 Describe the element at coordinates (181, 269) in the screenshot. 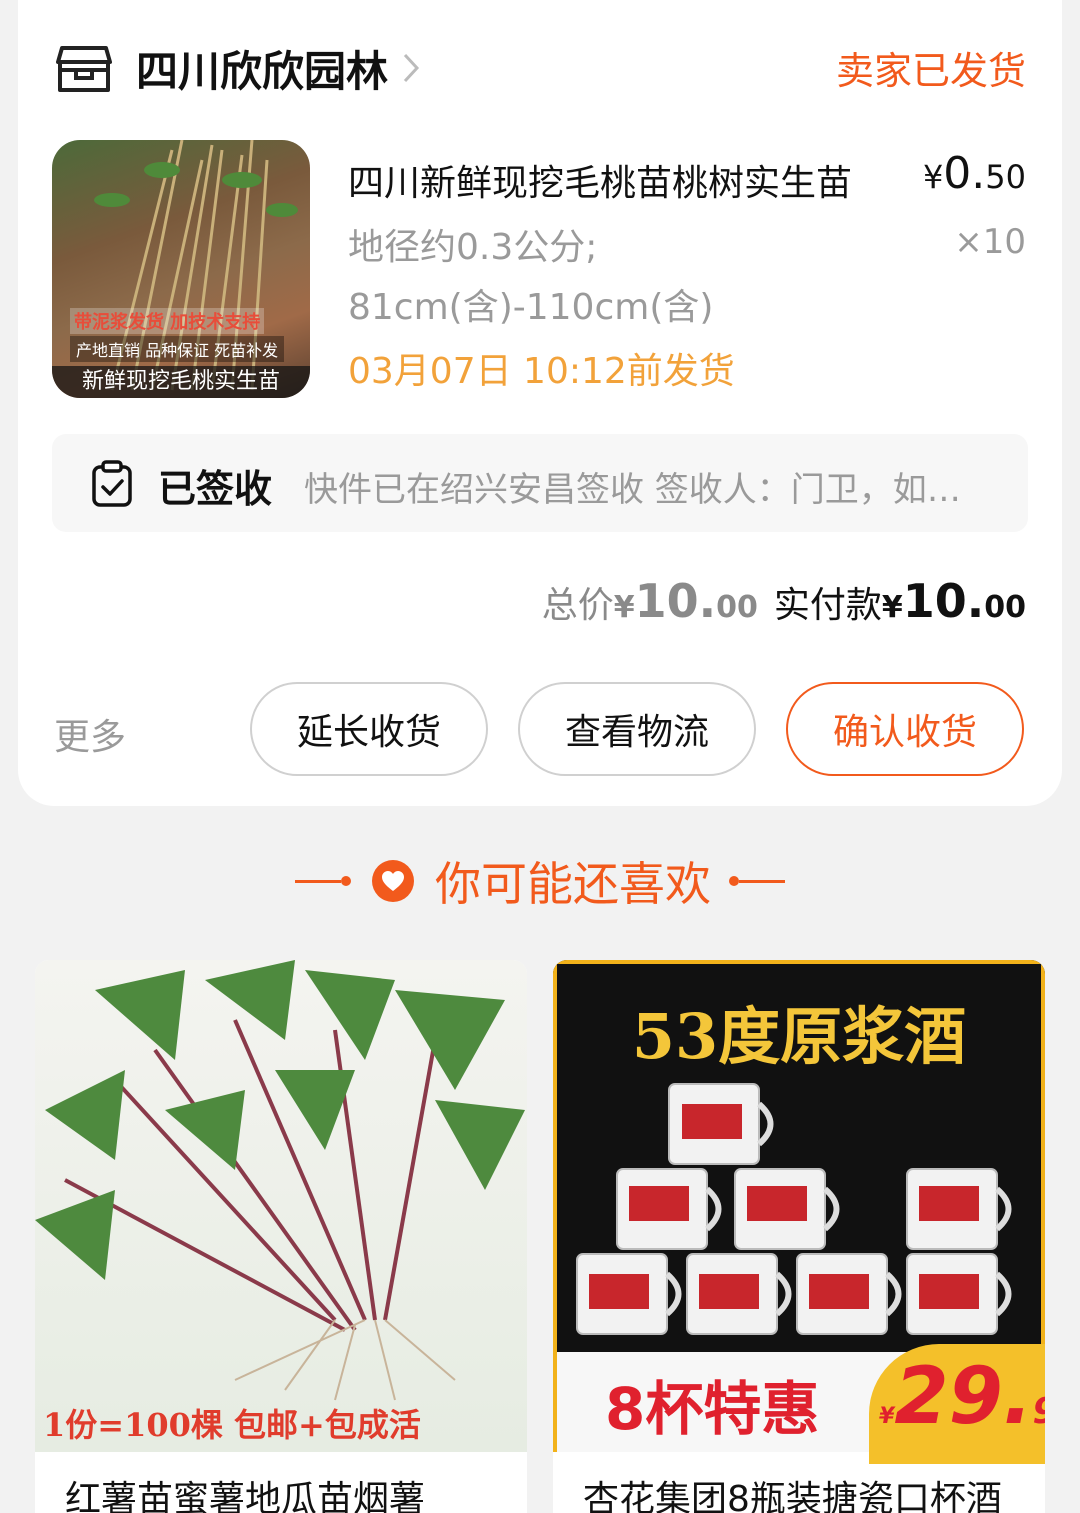

I see `product-image: 带泥浆发货 加技术支持 产地直销 品种保证 死苗补发 新鲜现挖毛桃实生苗` at that location.